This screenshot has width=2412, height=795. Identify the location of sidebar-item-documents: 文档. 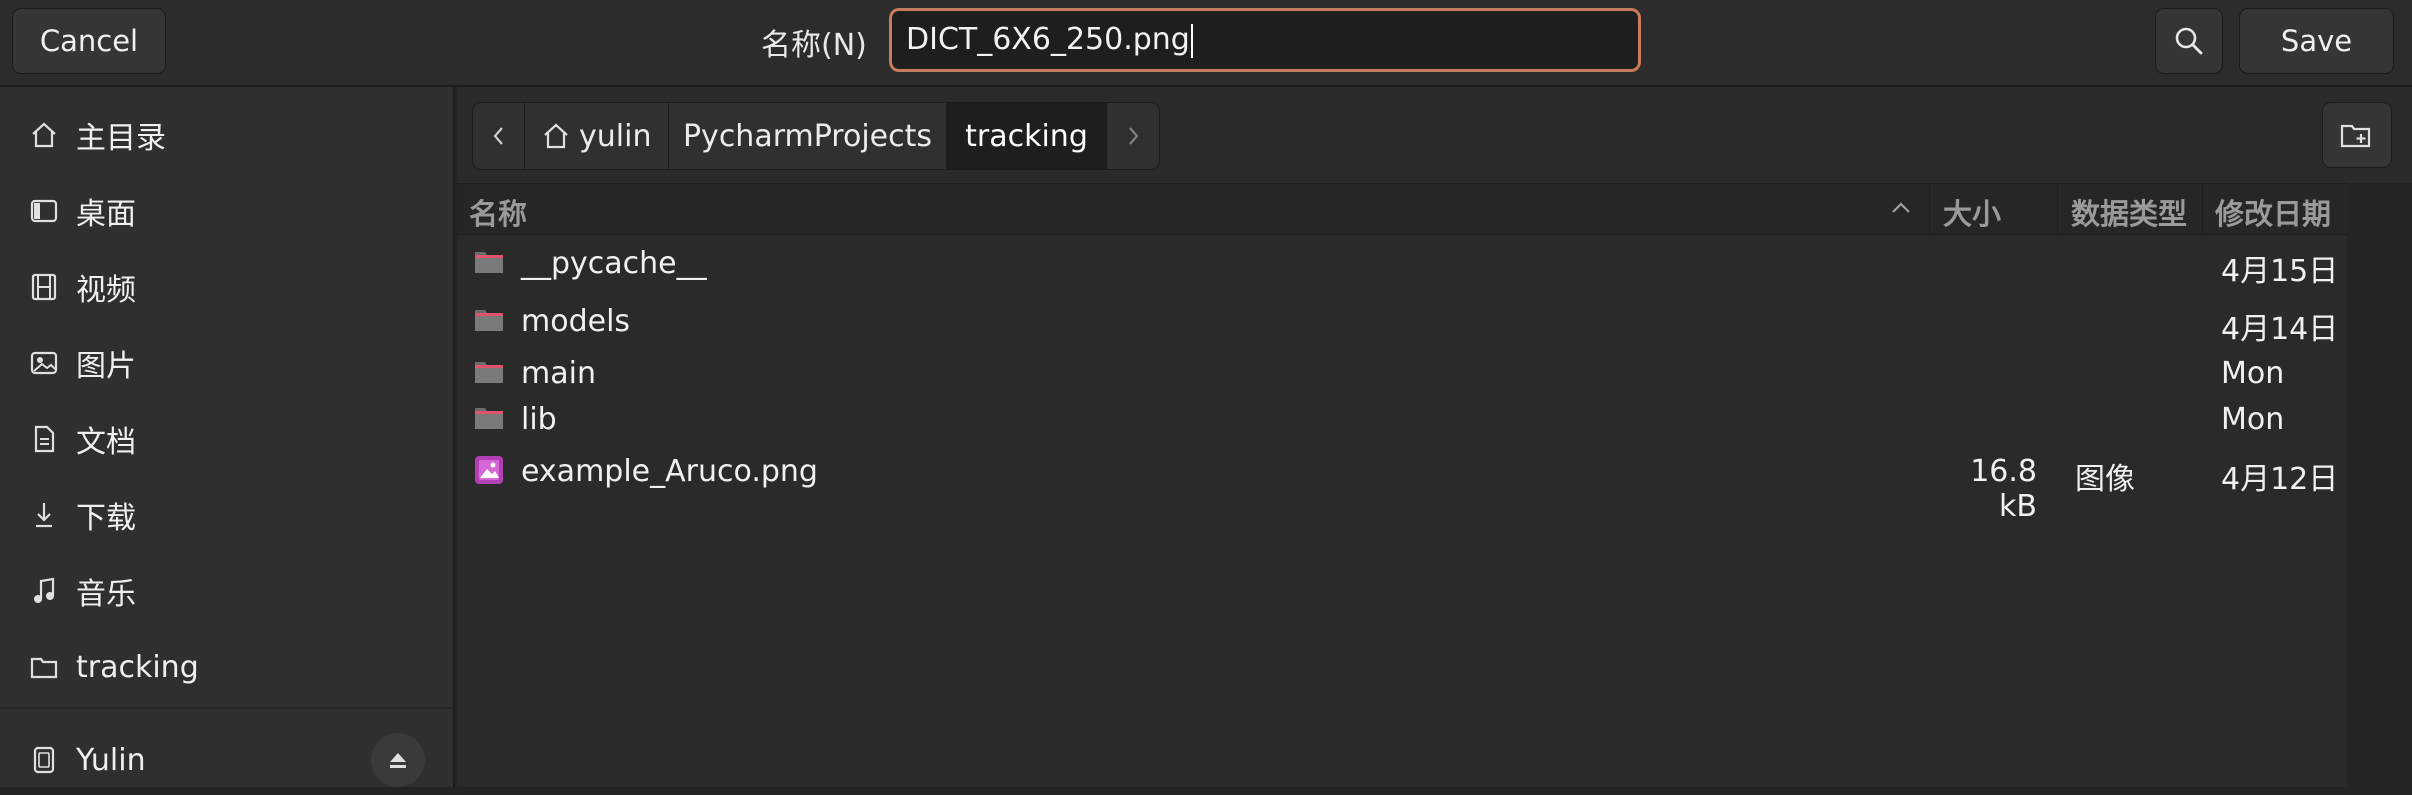
(226, 439).